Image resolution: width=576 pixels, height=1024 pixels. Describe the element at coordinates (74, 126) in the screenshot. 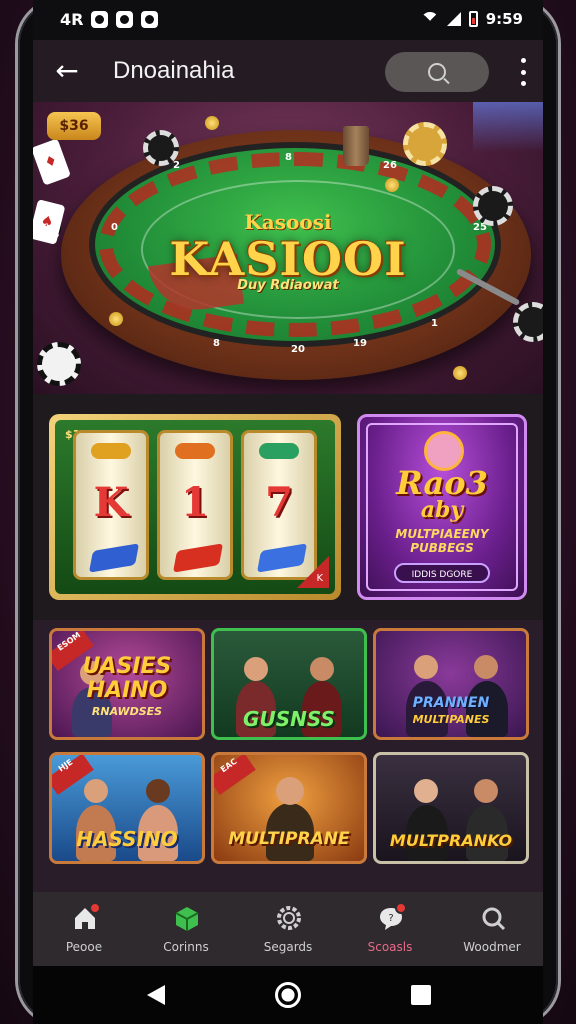

I see `price-tag: $36` at that location.